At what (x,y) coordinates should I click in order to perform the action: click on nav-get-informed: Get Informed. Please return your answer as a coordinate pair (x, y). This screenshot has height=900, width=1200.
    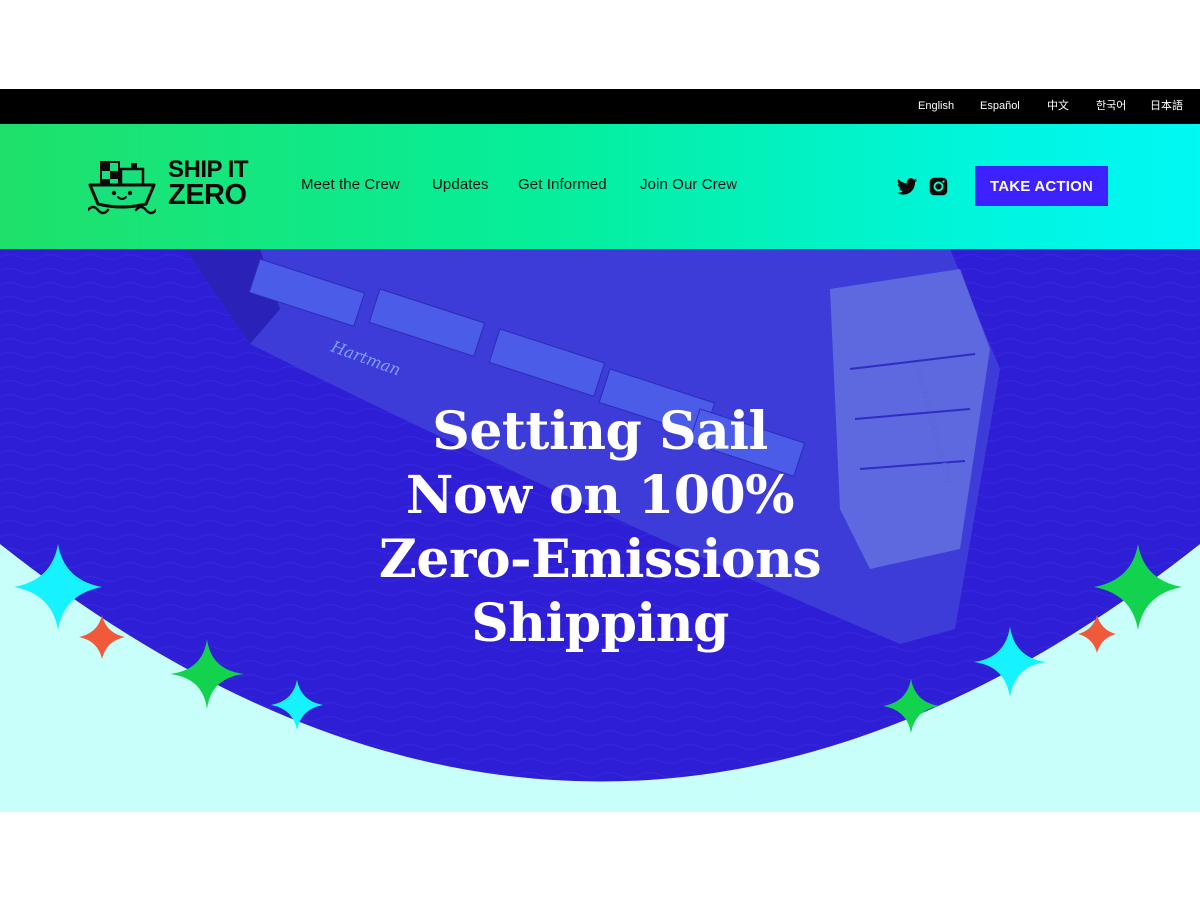
    Looking at the image, I should click on (562, 184).